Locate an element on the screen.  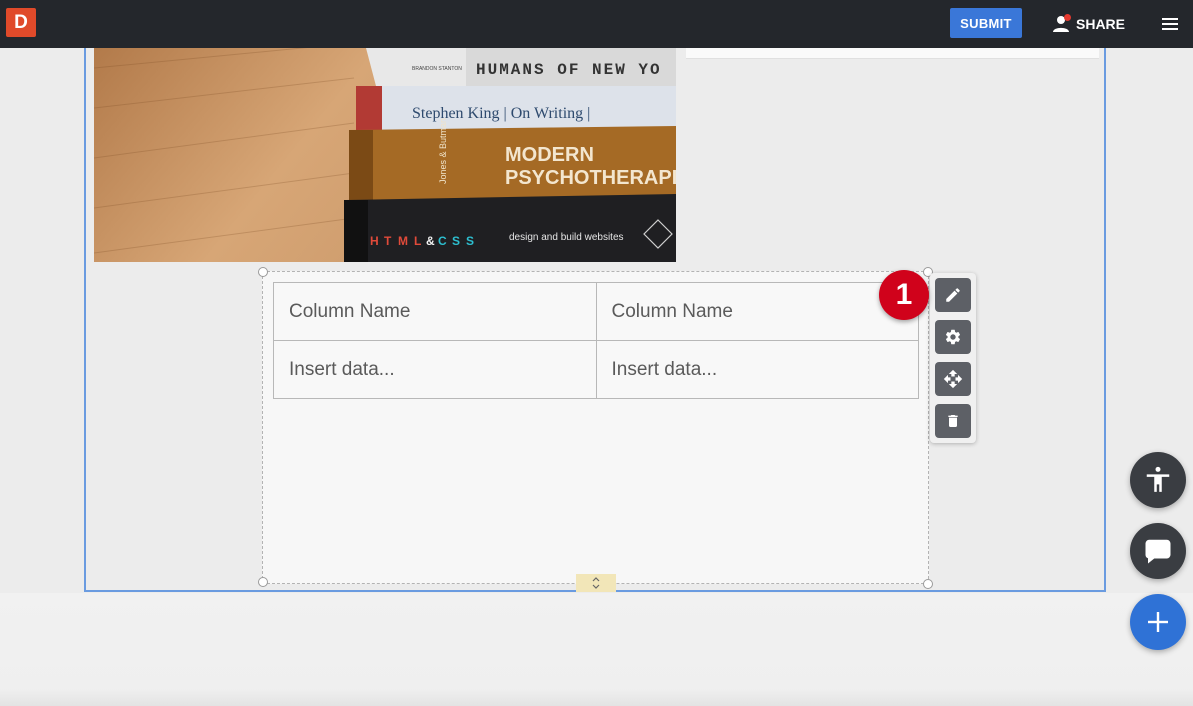
svg-text: L is located at coordinates (417, 241).